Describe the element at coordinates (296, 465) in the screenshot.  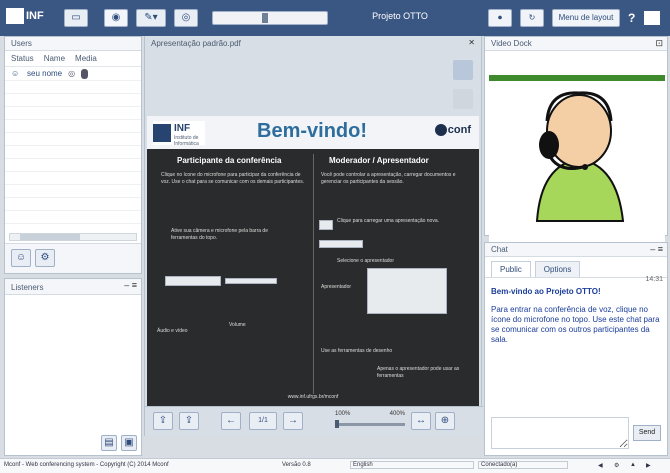
I see `version-text: Versão 0.8` at that location.